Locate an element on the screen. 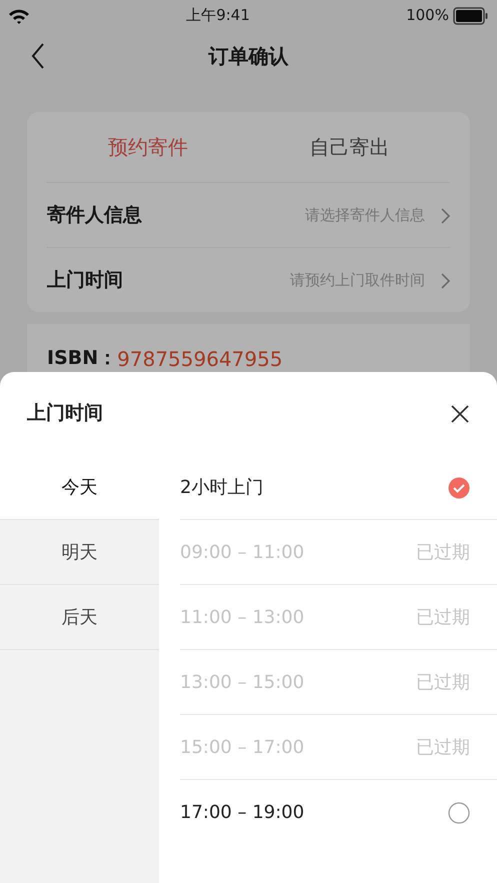 The width and height of the screenshot is (497, 883). row-placeholder: 请选择寄件人信息 is located at coordinates (365, 215).